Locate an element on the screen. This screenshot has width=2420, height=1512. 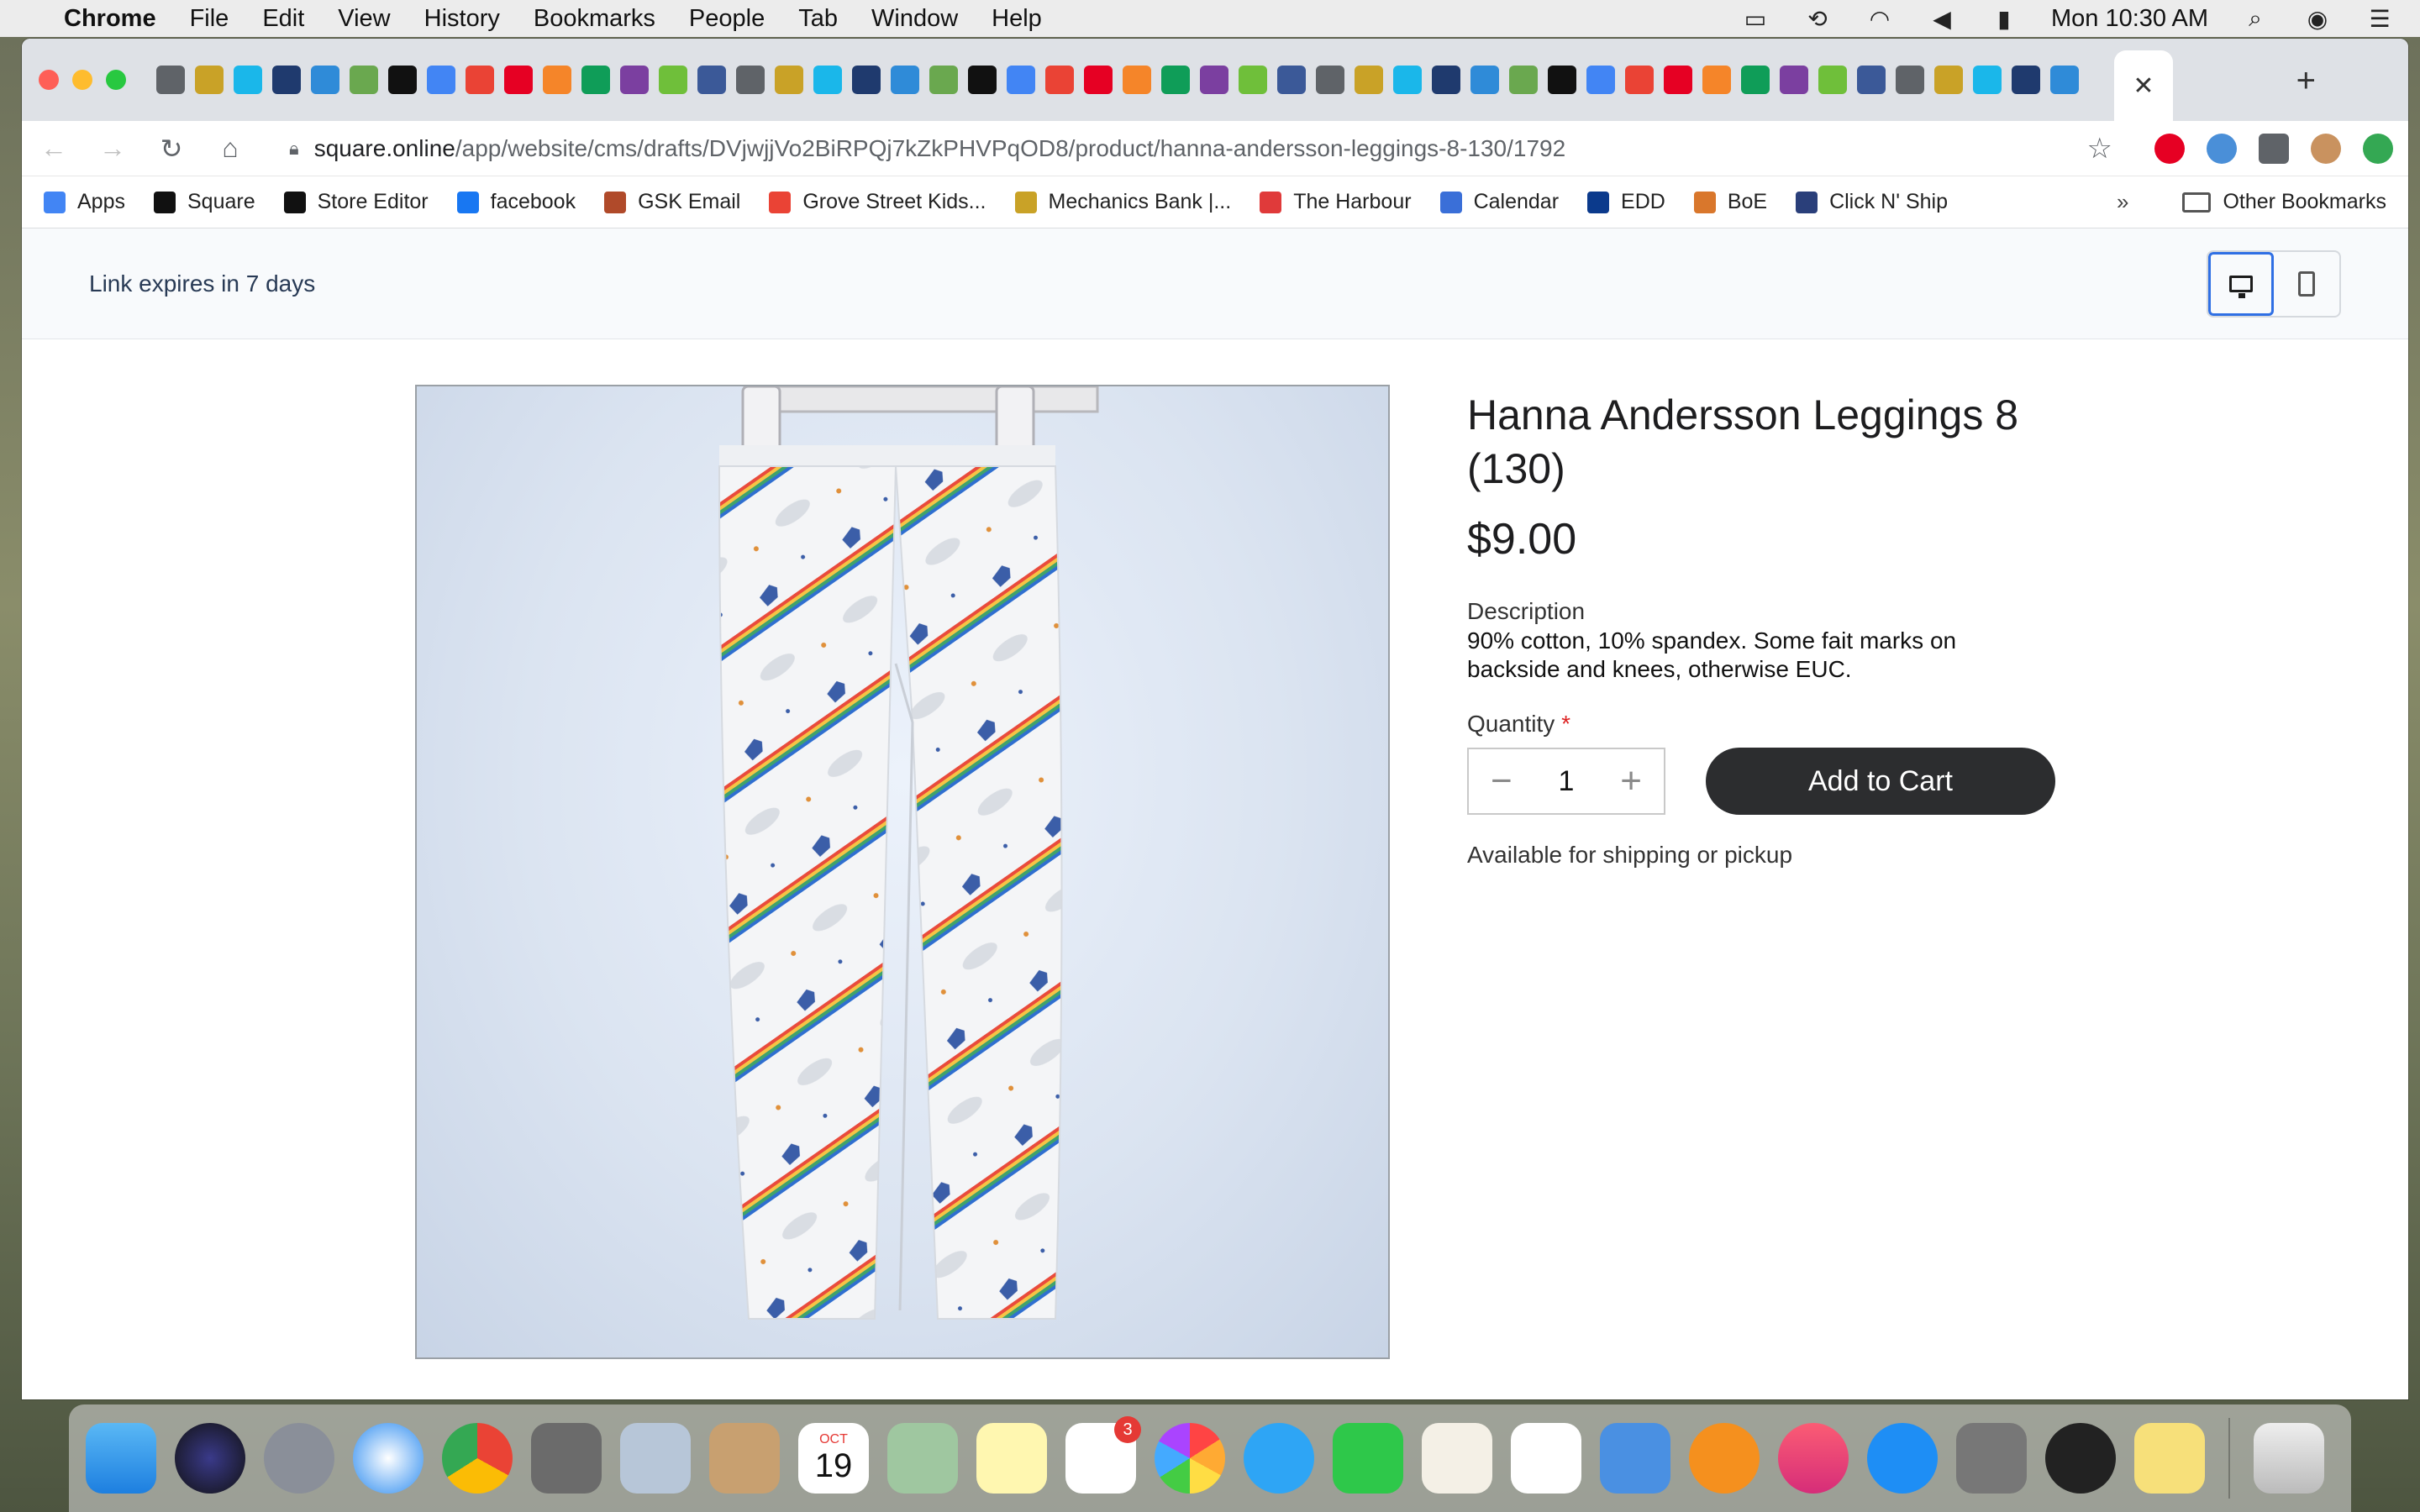
bookmark-facebook: facebook is located at coordinates (516, 202).